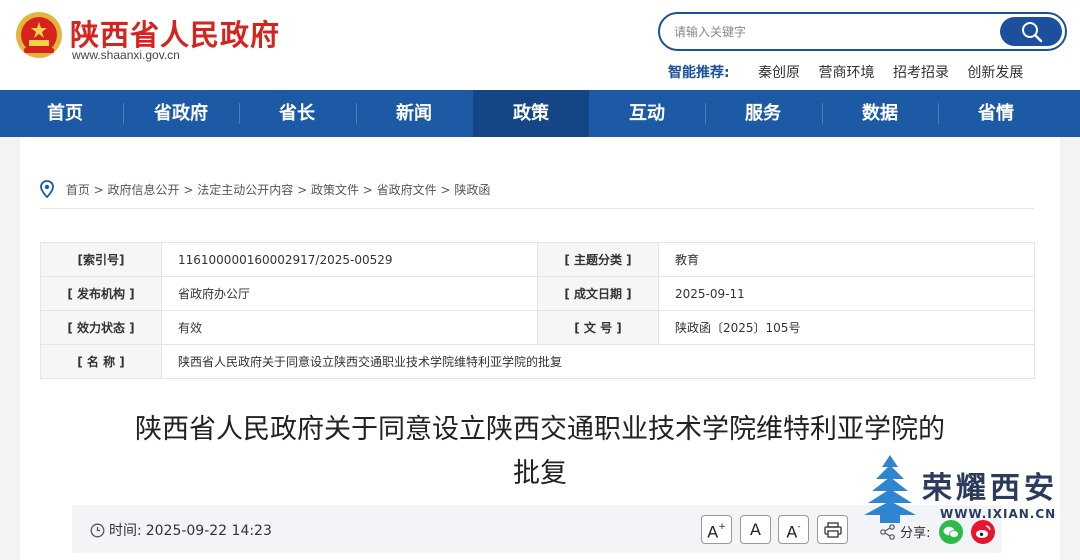  What do you see at coordinates (722, 527) in the screenshot?
I see `plus-icon: +` at bounding box center [722, 527].